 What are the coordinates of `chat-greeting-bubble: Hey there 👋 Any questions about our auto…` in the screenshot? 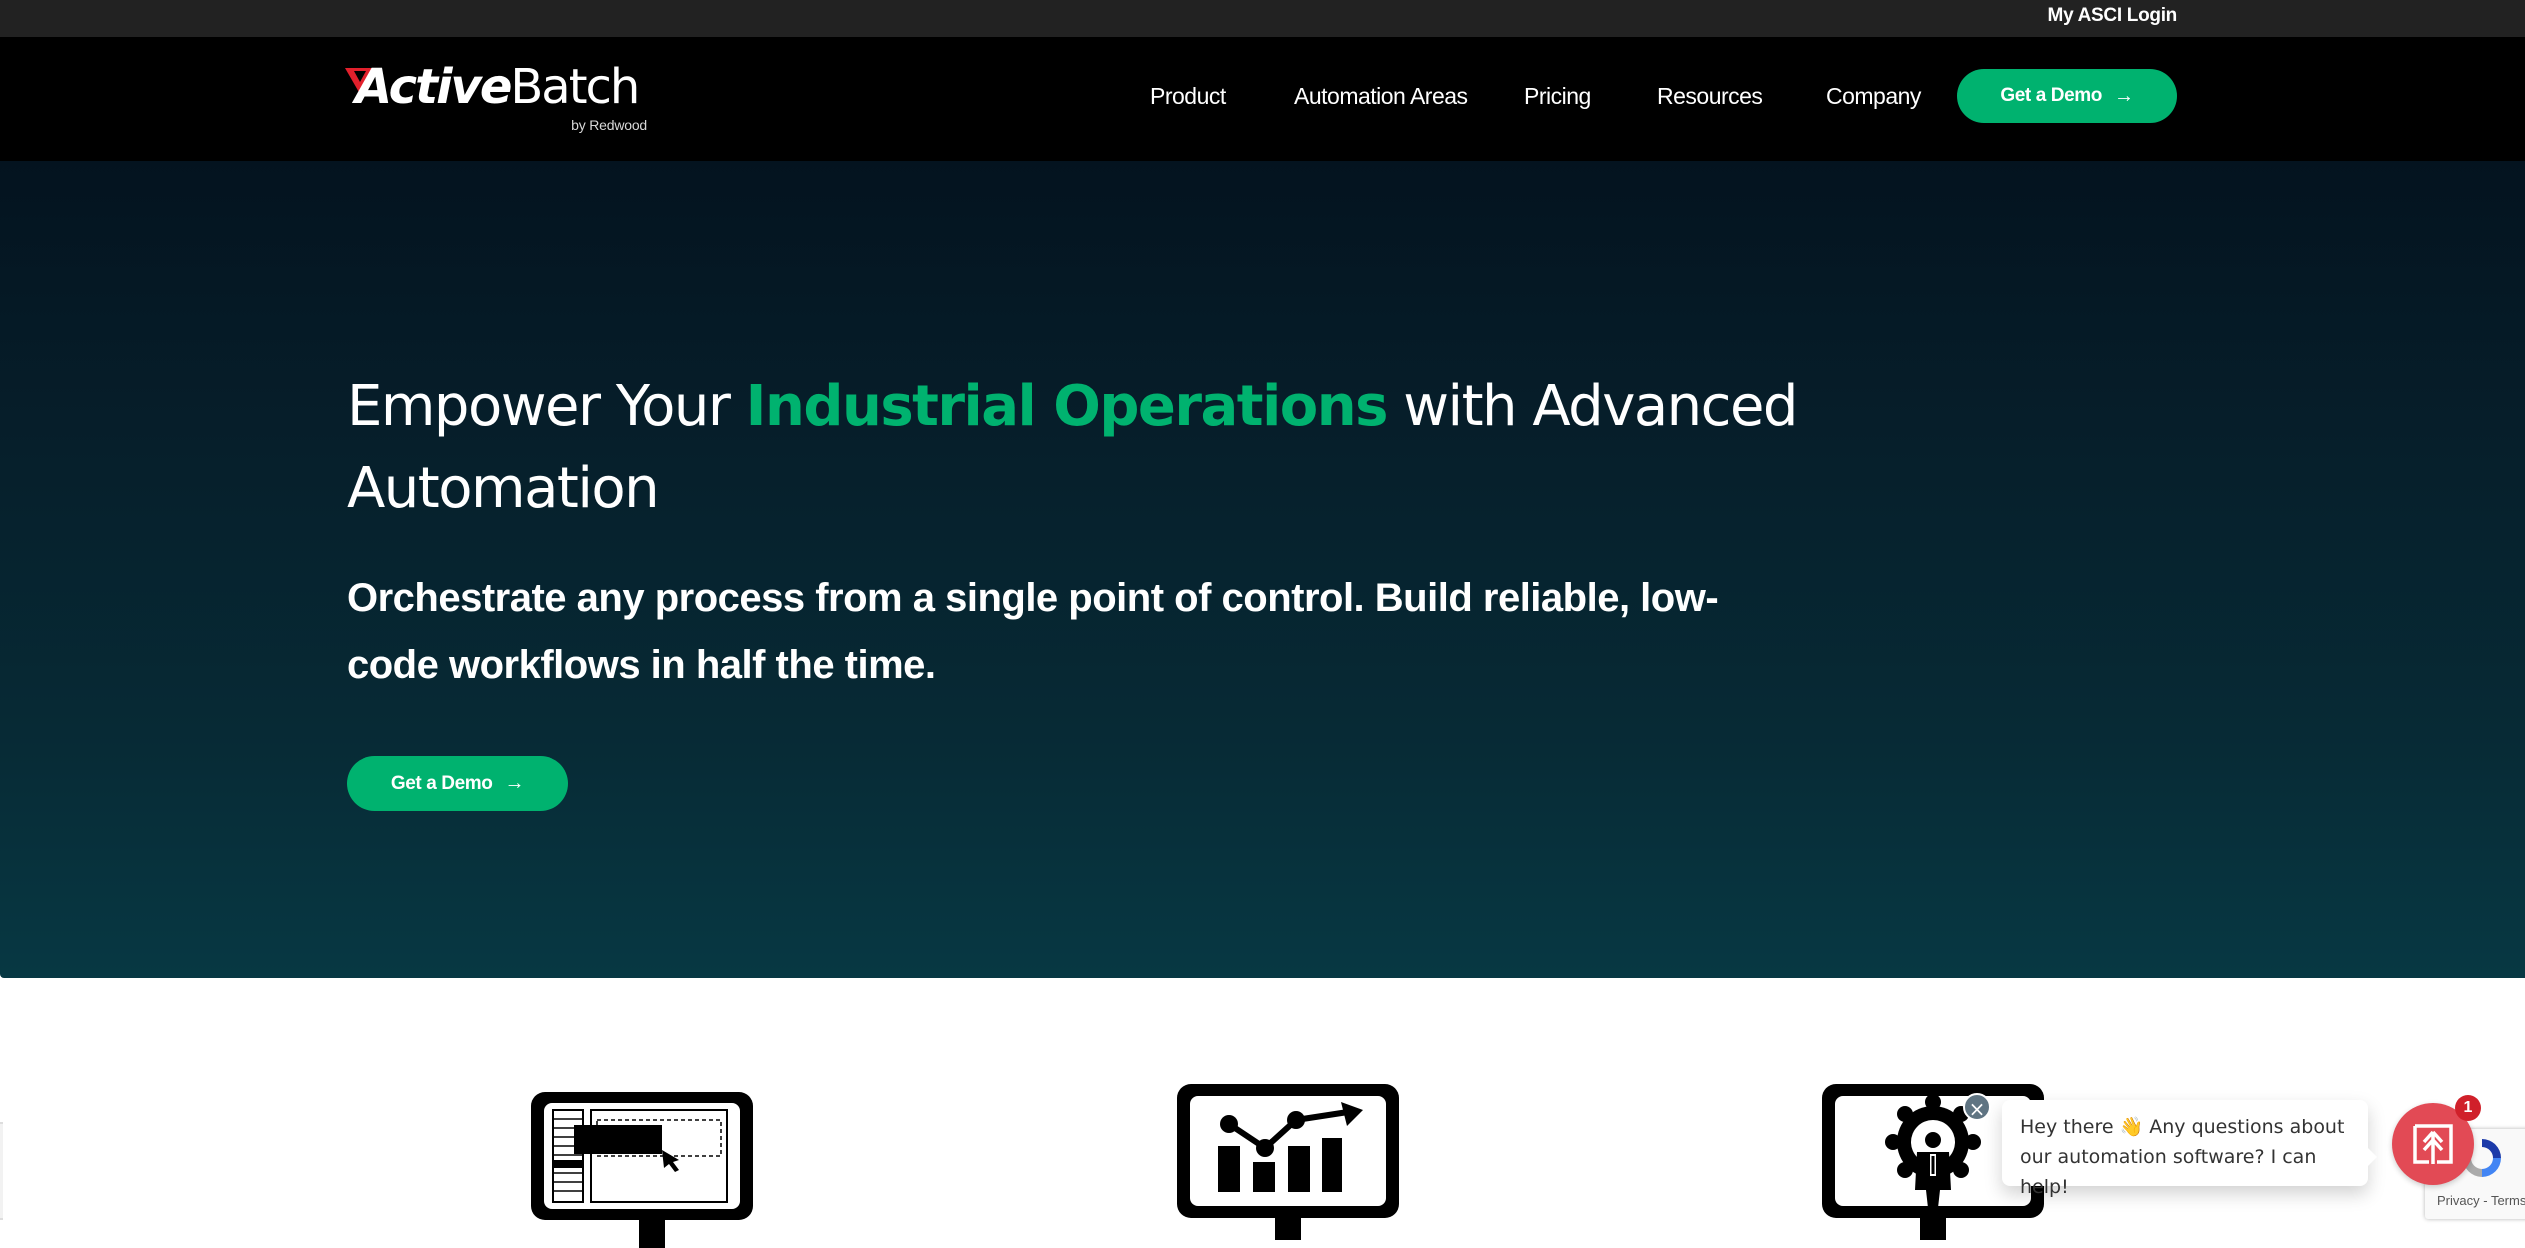 It's located at (2189, 1149).